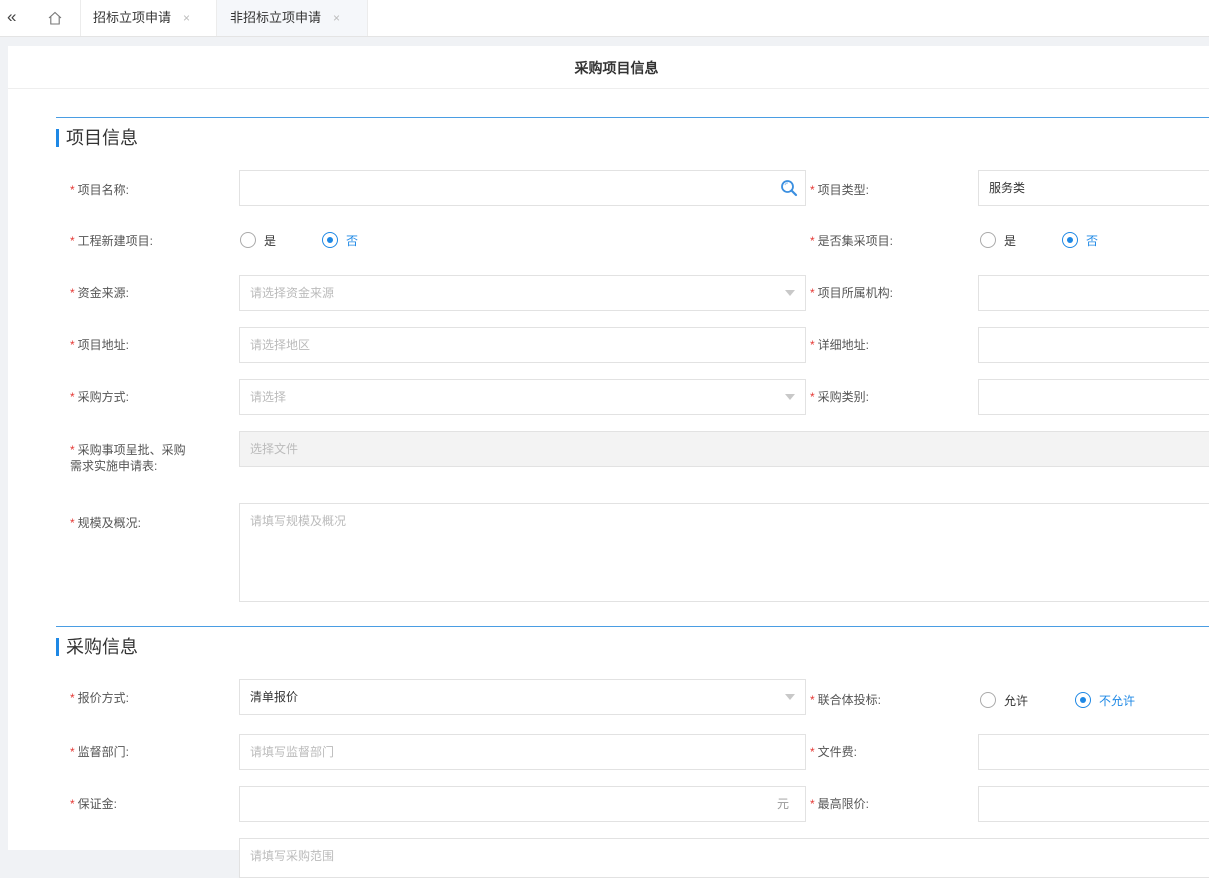  Describe the element at coordinates (522, 345) in the screenshot. I see `project-address-select: 请选择地区` at that location.